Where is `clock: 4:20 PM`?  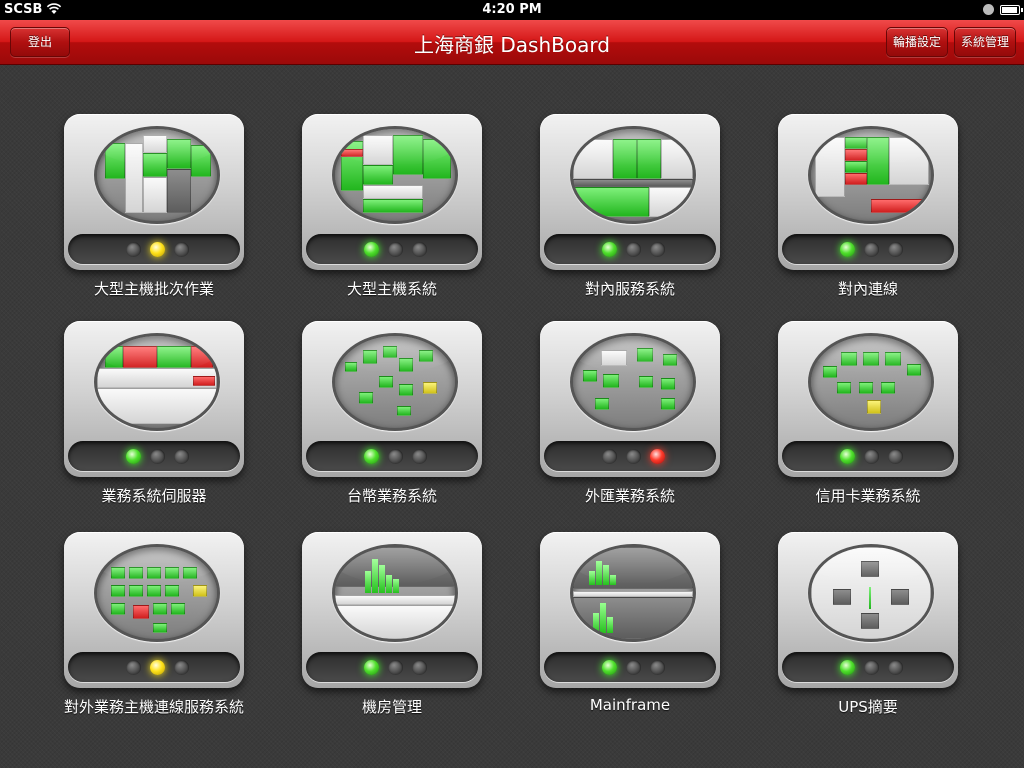
clock: 4:20 PM is located at coordinates (512, 9).